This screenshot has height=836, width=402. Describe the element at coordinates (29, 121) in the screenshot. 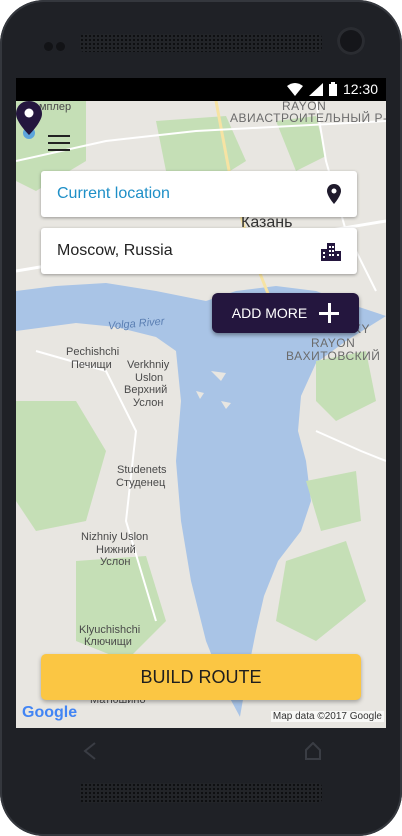

I see `map-marker-icon` at that location.